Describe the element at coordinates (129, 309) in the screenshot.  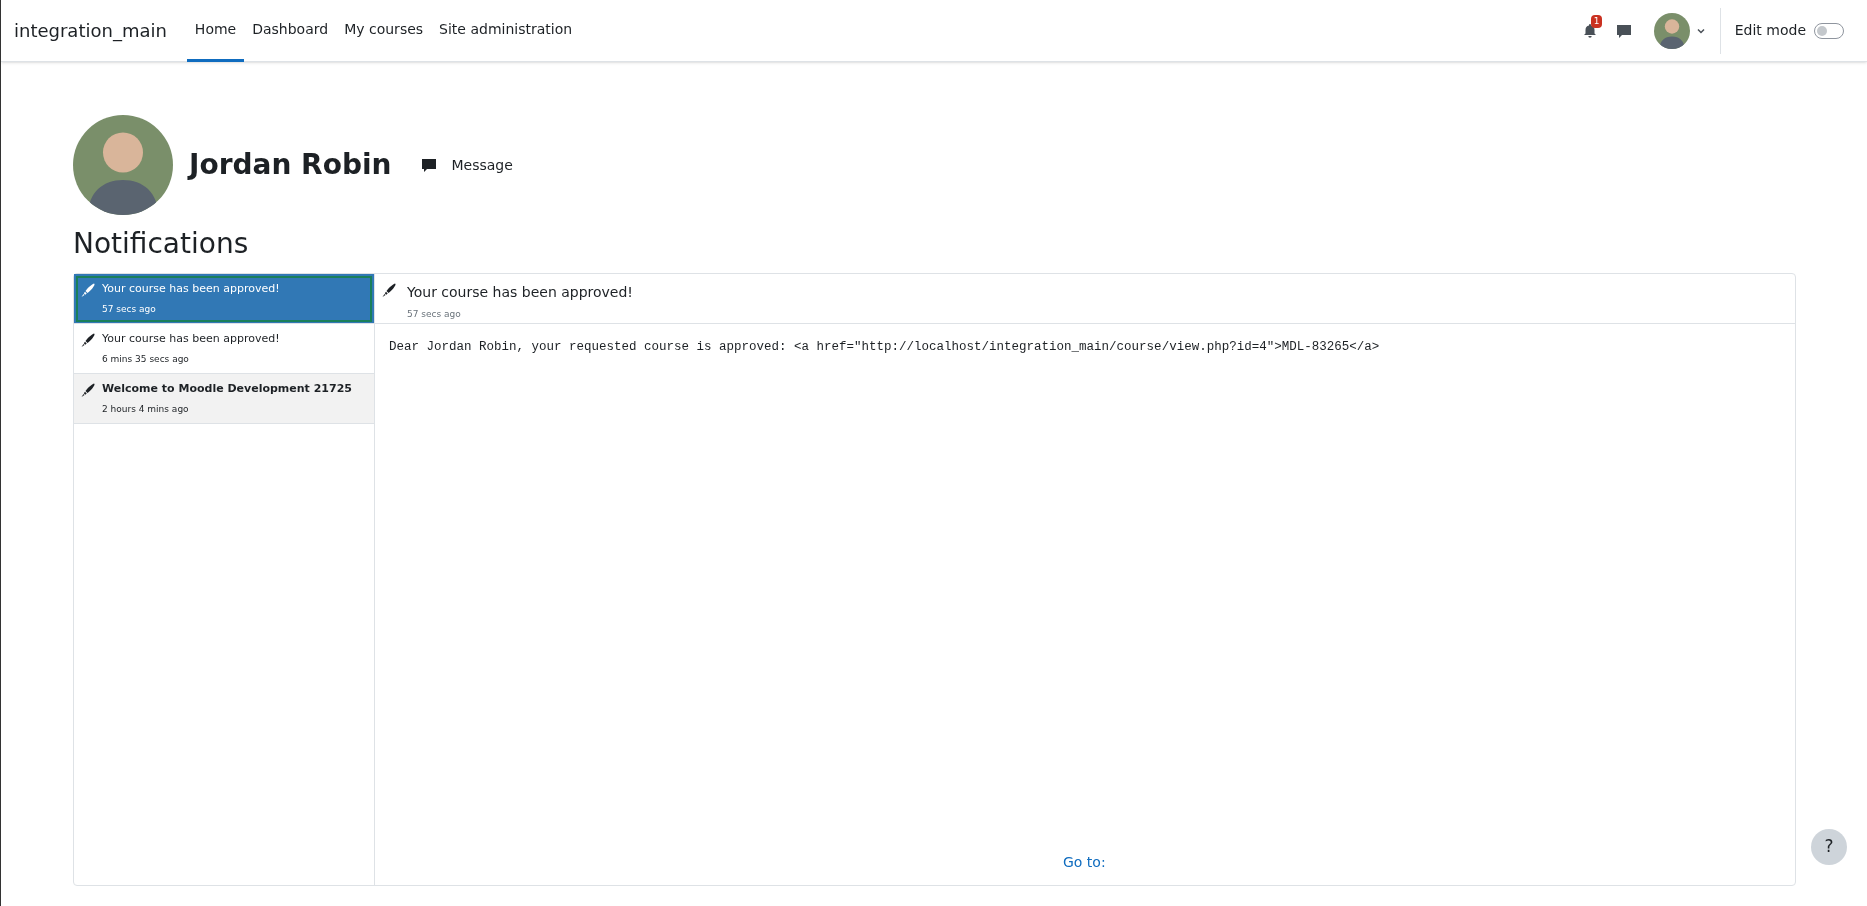
I see `notification-time: 57 secs ago` at that location.